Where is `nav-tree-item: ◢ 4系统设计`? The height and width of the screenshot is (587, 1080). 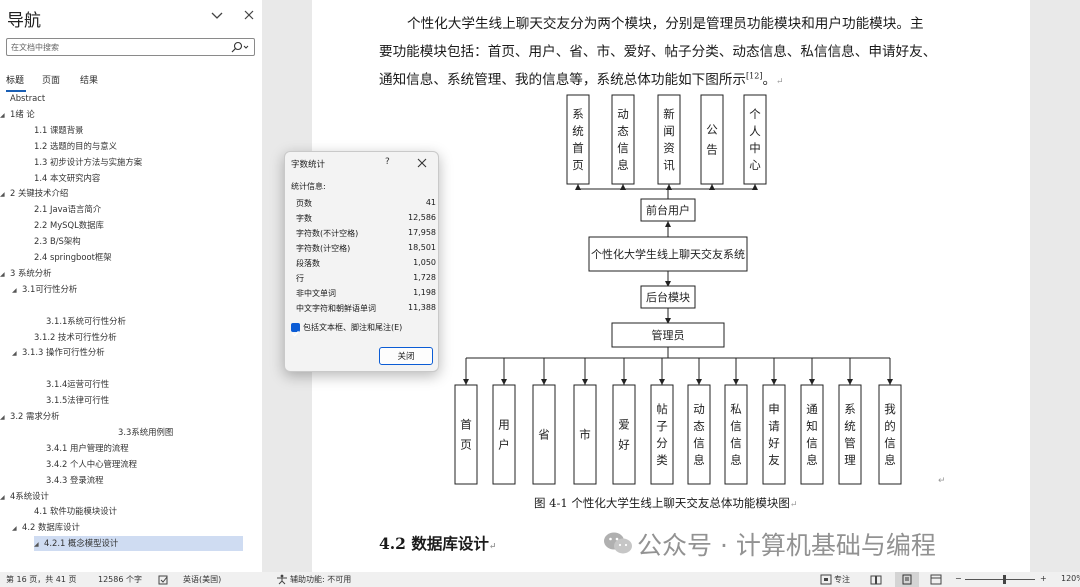 nav-tree-item: ◢ 4系统设计 is located at coordinates (24, 496).